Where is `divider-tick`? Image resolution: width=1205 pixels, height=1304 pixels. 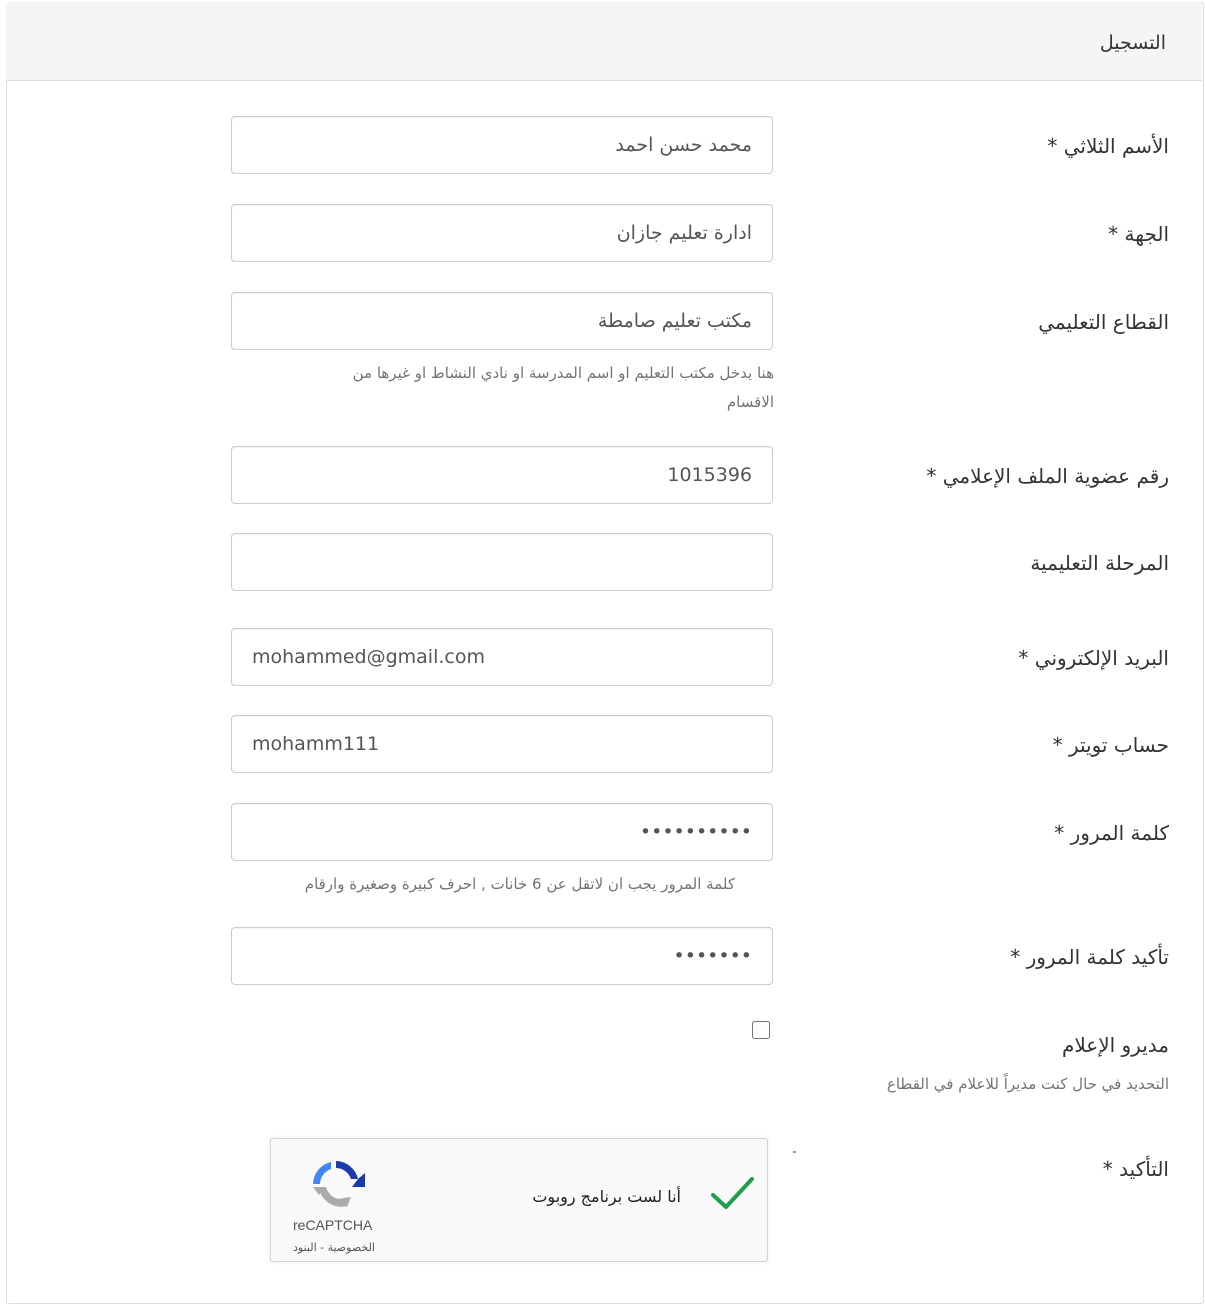 divider-tick is located at coordinates (794, 1152).